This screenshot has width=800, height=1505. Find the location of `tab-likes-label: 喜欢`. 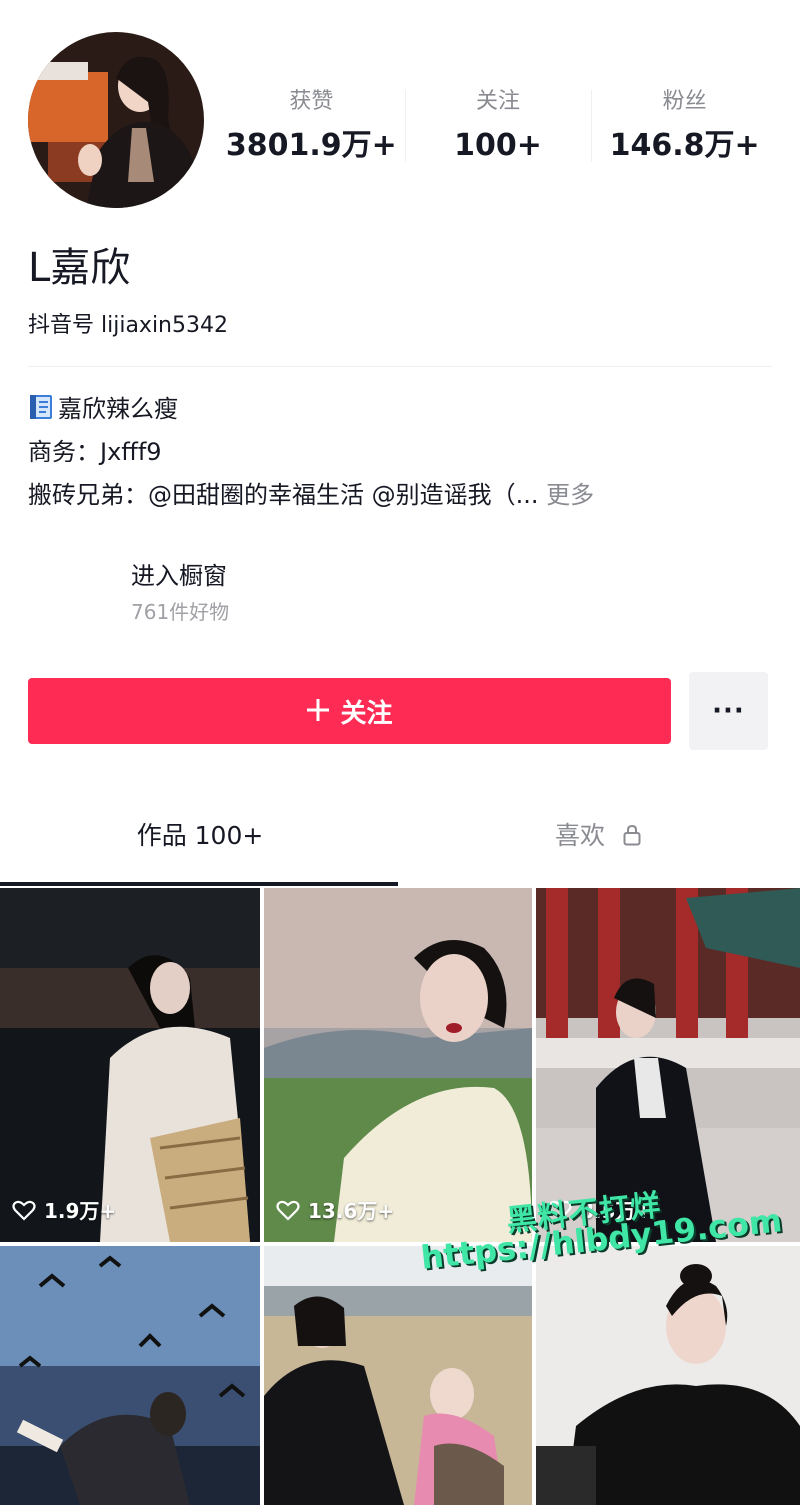

tab-likes-label: 喜欢 is located at coordinates (580, 835).